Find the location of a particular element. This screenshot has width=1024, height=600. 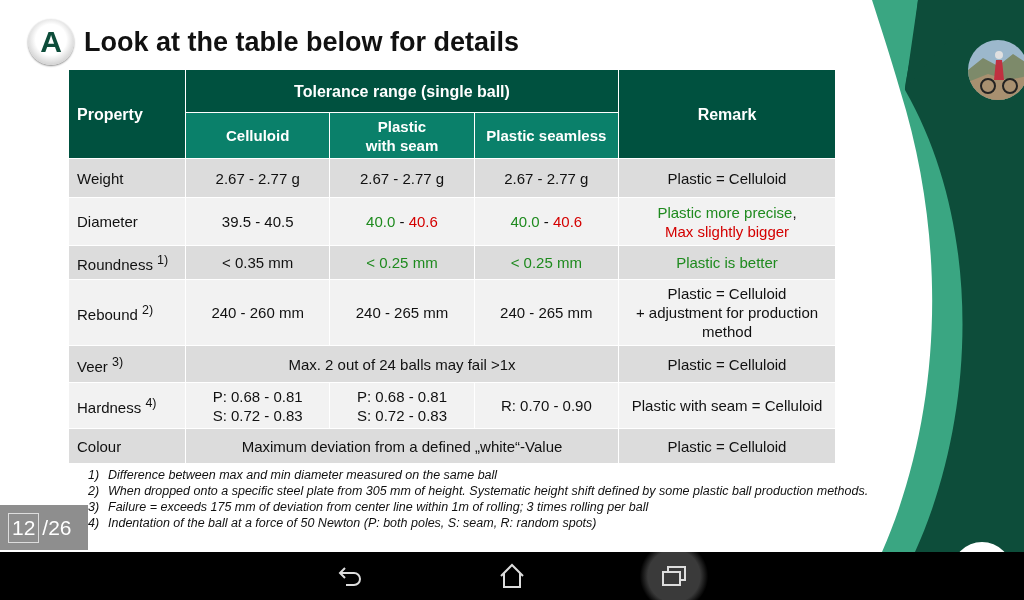

table-cell: 240 - 260 mm is located at coordinates (257, 312).